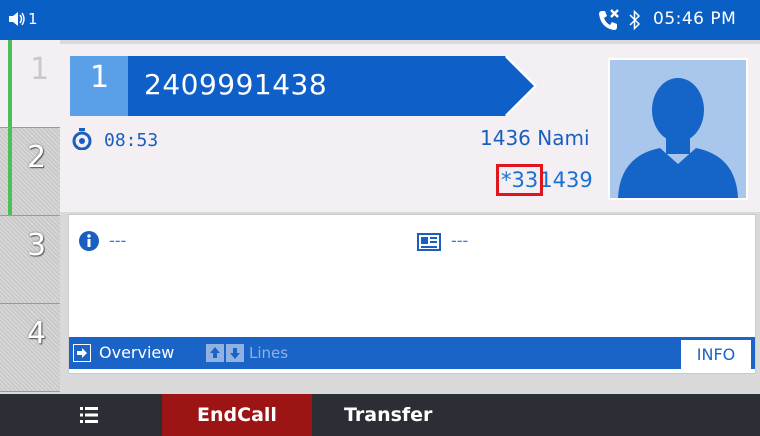  Describe the element at coordinates (333, 86) in the screenshot. I see `dialed-number-bar: 2409991438` at that location.